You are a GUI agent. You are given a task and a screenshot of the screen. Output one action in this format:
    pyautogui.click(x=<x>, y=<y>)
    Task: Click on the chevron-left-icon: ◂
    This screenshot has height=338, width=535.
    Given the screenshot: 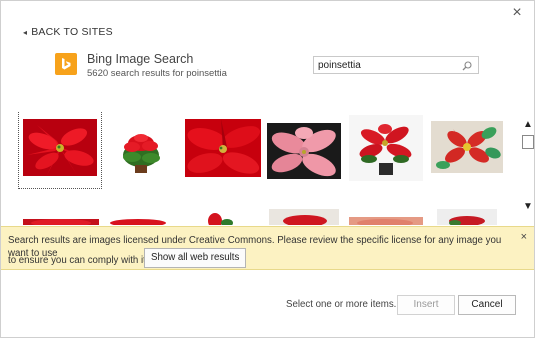 What is the action you would take?
    pyautogui.click(x=25, y=32)
    